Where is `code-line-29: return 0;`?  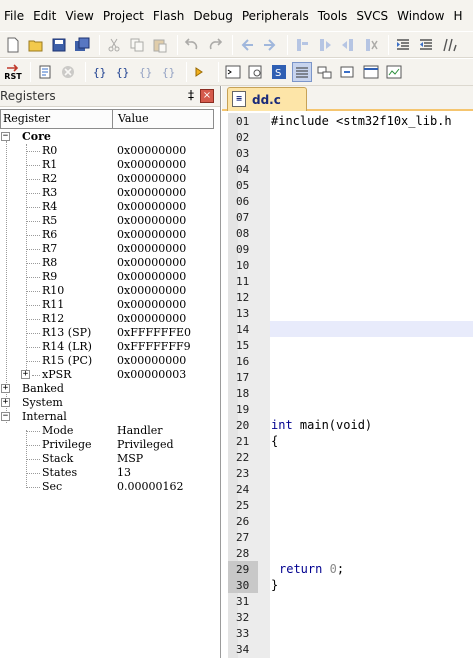 code-line-29: return 0; is located at coordinates (371, 569).